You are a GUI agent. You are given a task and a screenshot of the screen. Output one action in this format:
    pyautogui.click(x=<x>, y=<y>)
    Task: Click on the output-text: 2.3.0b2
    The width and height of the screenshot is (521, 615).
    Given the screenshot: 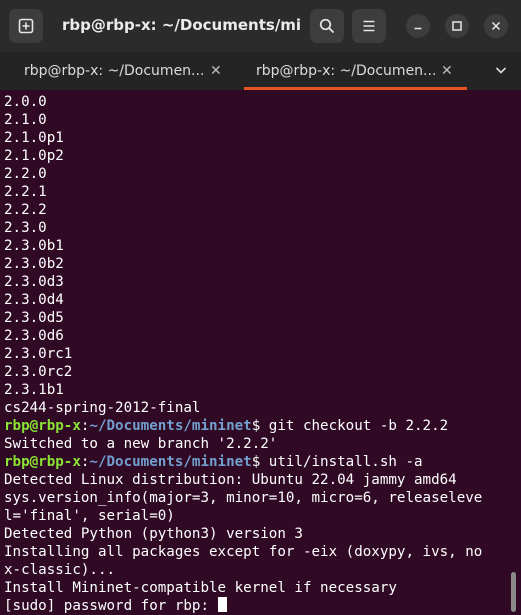 What is the action you would take?
    pyautogui.click(x=34, y=264)
    